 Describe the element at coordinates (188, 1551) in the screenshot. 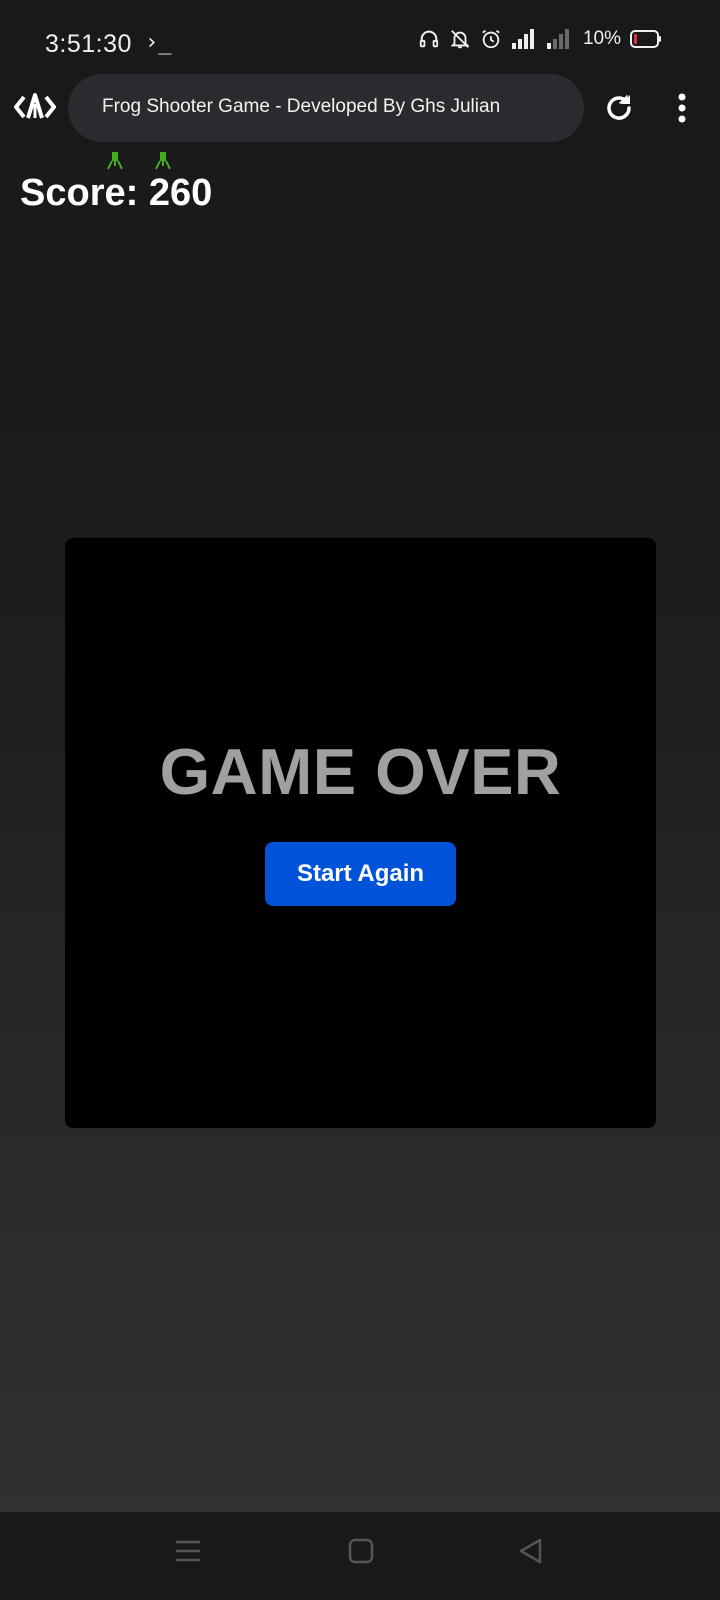

I see `recent-apps-icon` at that location.